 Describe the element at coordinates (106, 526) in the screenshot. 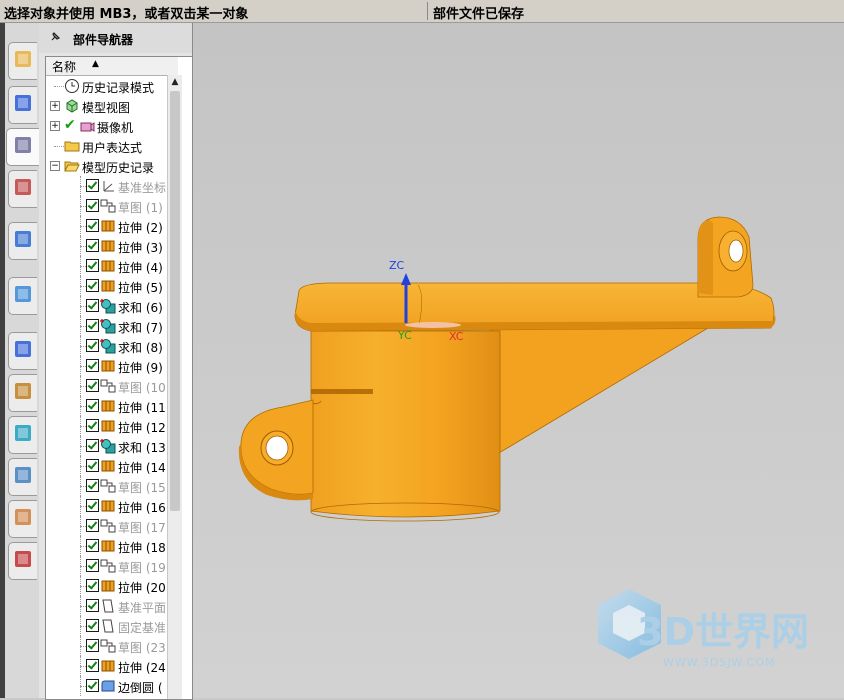

I see `feature-row: 草图 (17` at that location.